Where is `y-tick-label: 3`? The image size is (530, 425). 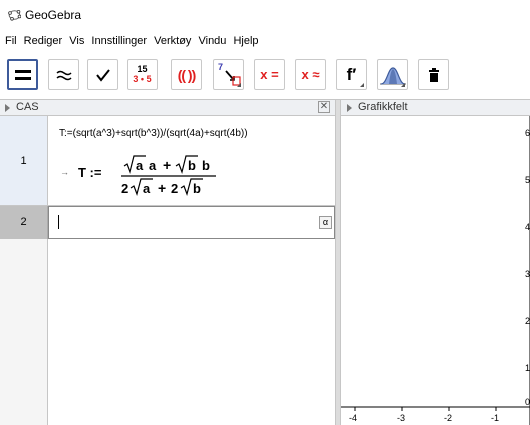 y-tick-label: 3 is located at coordinates (527, 274).